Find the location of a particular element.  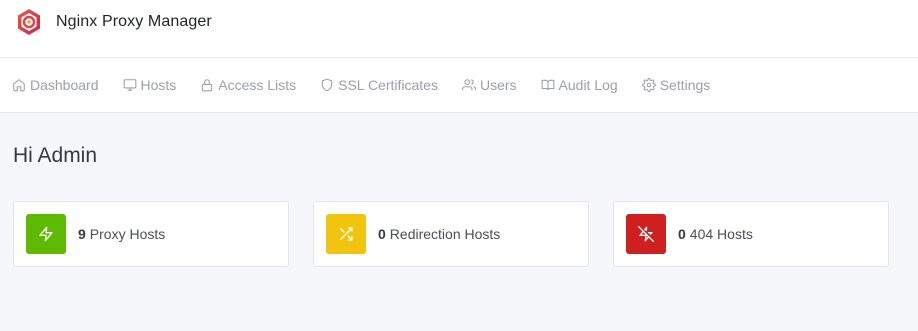

404-hosts-count: 0 is located at coordinates (682, 234).